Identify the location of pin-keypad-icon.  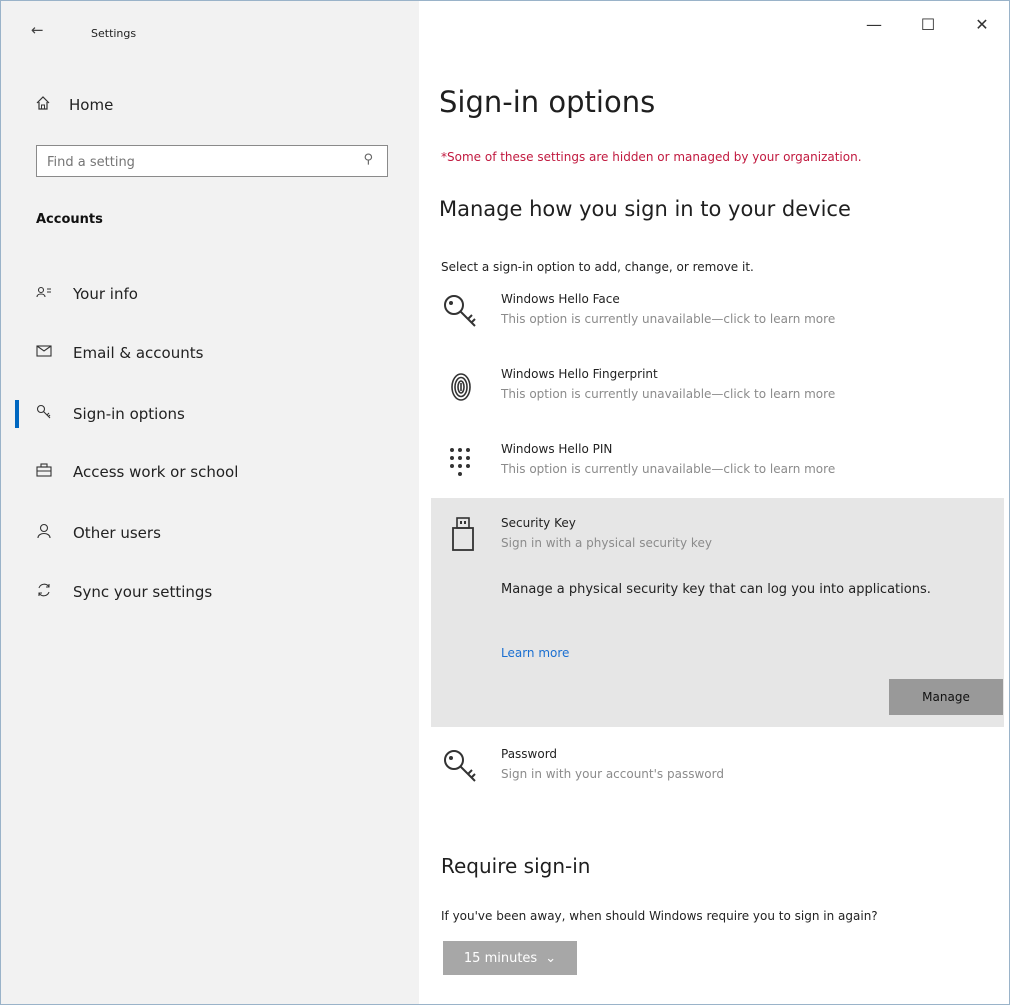
(461, 462).